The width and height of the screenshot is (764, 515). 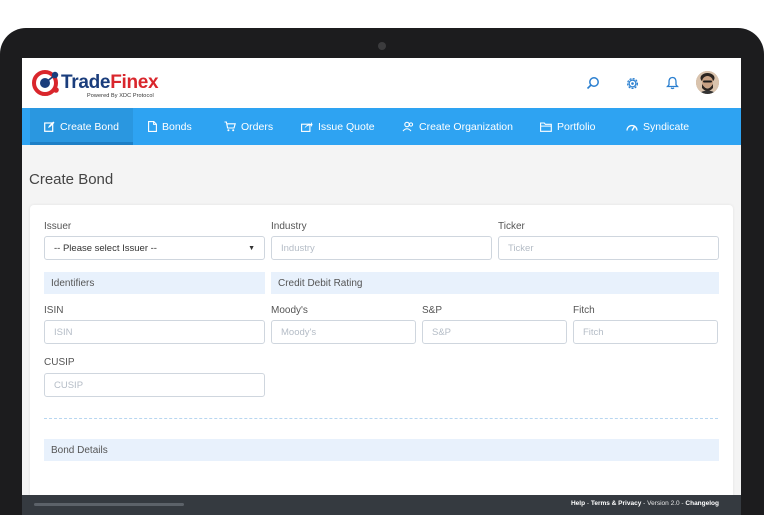 What do you see at coordinates (230, 126) in the screenshot?
I see `cart-icon` at bounding box center [230, 126].